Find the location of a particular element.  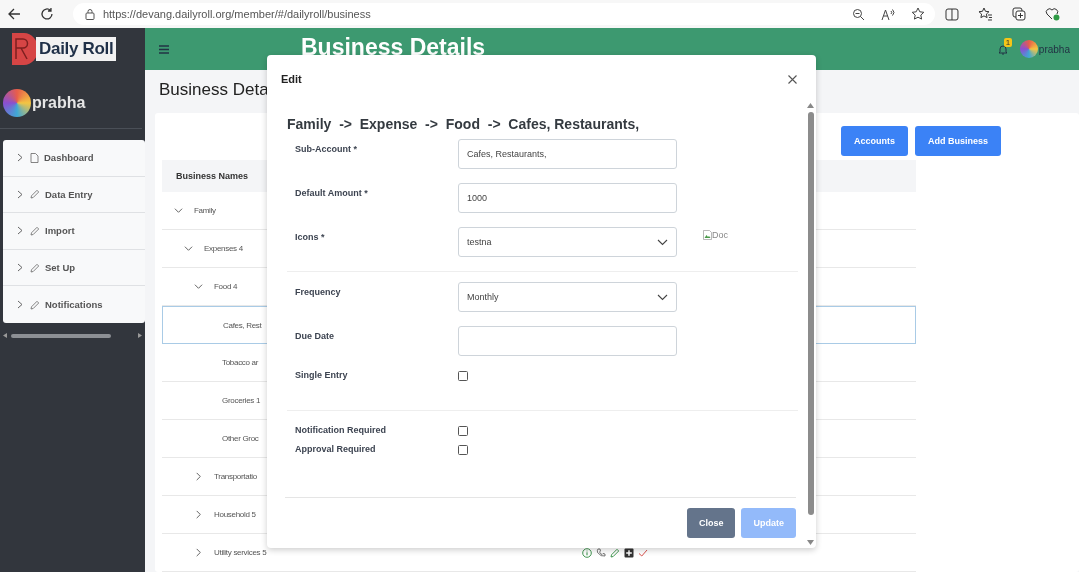

row-name: Food 4 is located at coordinates (226, 286).